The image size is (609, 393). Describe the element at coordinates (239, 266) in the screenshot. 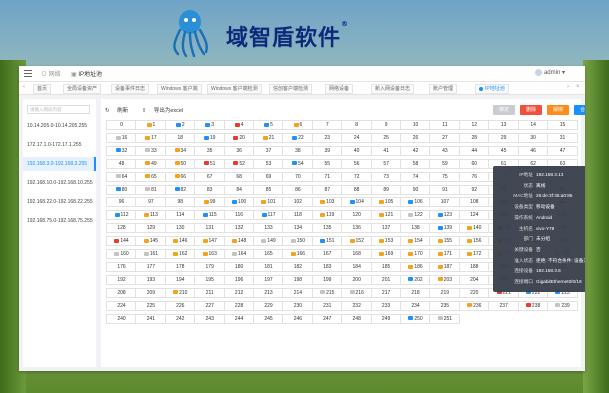

I see `ip-cell: 180` at that location.